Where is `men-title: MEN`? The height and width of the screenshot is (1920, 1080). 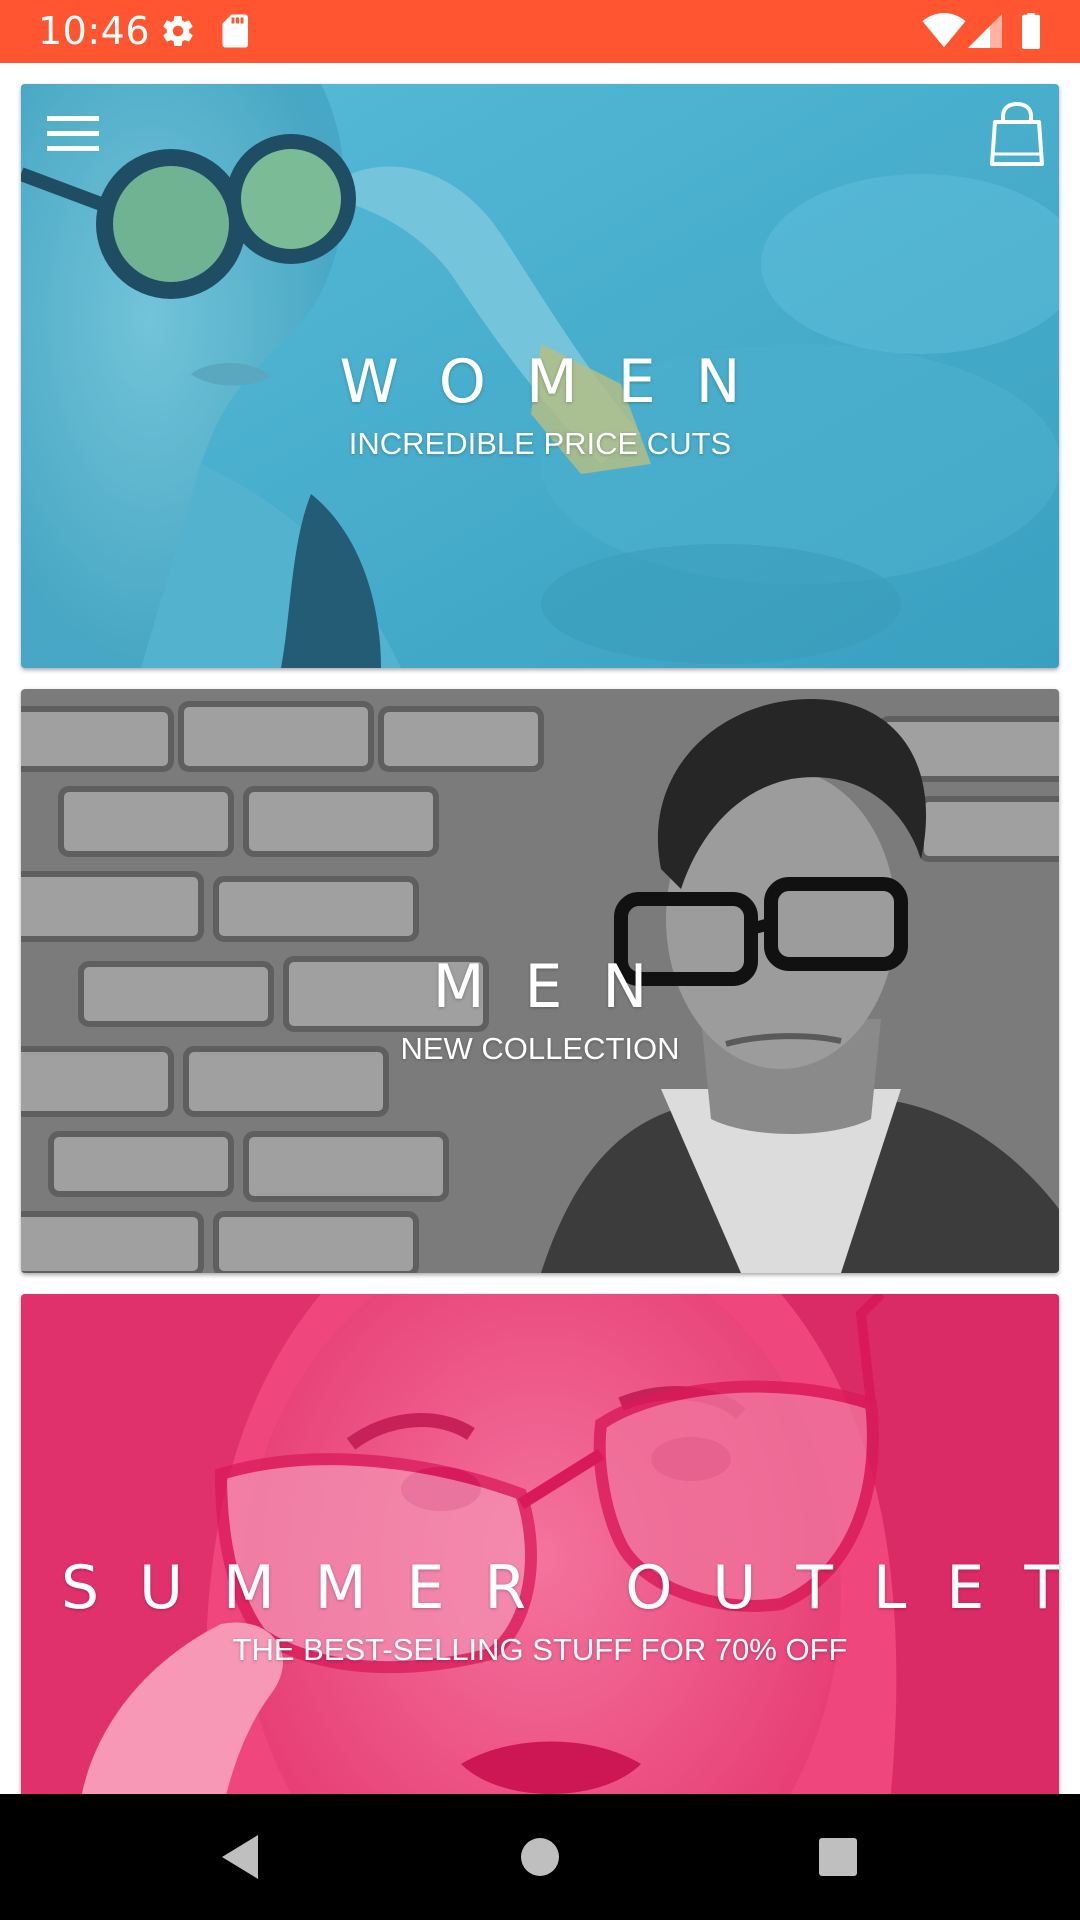
men-title: MEN is located at coordinates (560, 987).